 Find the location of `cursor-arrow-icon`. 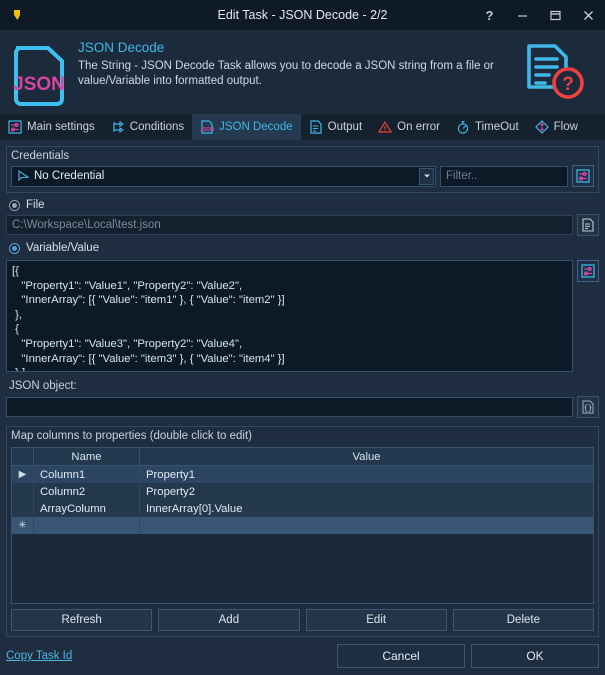

cursor-arrow-icon is located at coordinates (23, 176).